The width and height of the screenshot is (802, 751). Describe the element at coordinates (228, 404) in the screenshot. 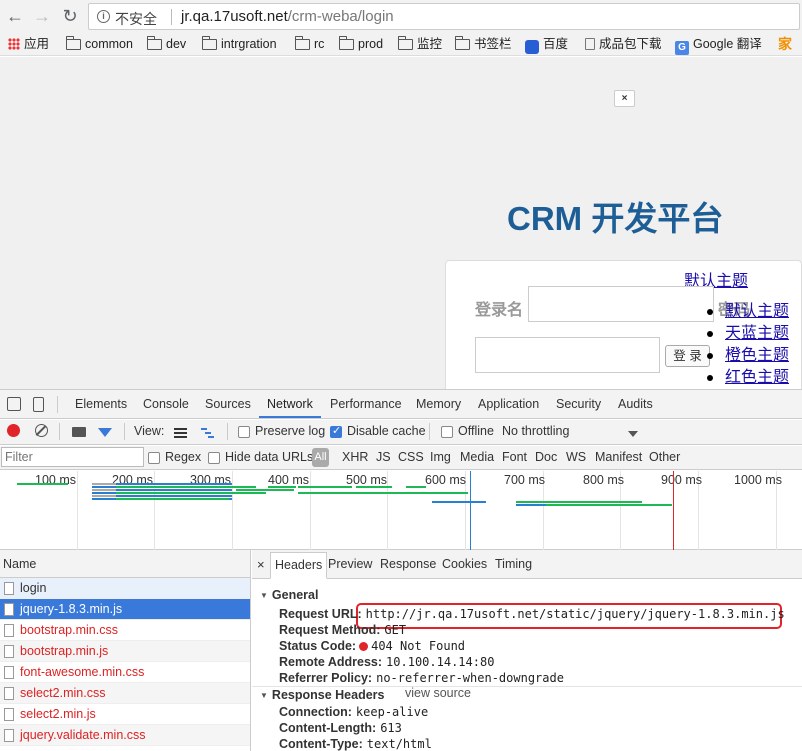

I see `tab-sources: Sources` at that location.